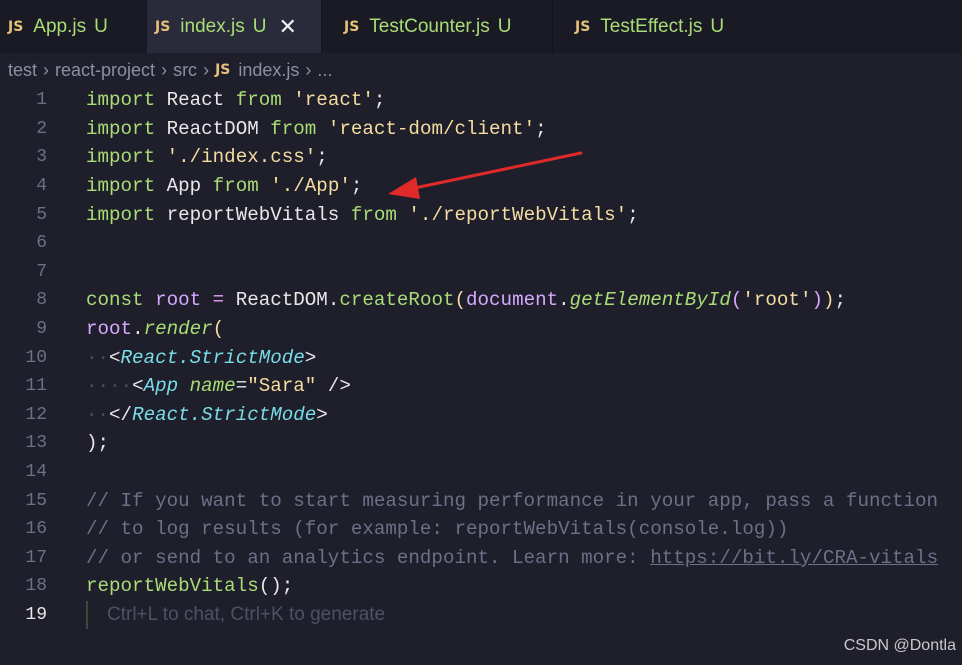 Image resolution: width=962 pixels, height=665 pixels. What do you see at coordinates (481, 329) in the screenshot?
I see `code-line: 9 root.render(` at bounding box center [481, 329].